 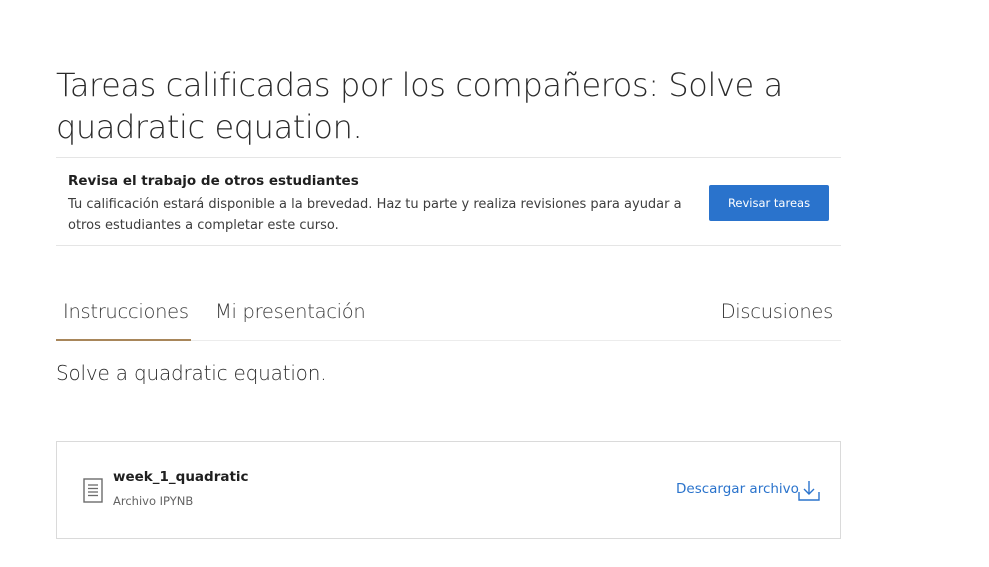 I want to click on instructions-text: Solve a quadratic equation., so click(x=191, y=373).